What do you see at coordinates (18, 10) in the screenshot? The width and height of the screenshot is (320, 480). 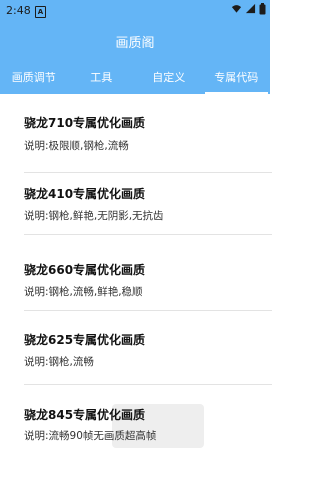 I see `status-time: 2:48` at bounding box center [18, 10].